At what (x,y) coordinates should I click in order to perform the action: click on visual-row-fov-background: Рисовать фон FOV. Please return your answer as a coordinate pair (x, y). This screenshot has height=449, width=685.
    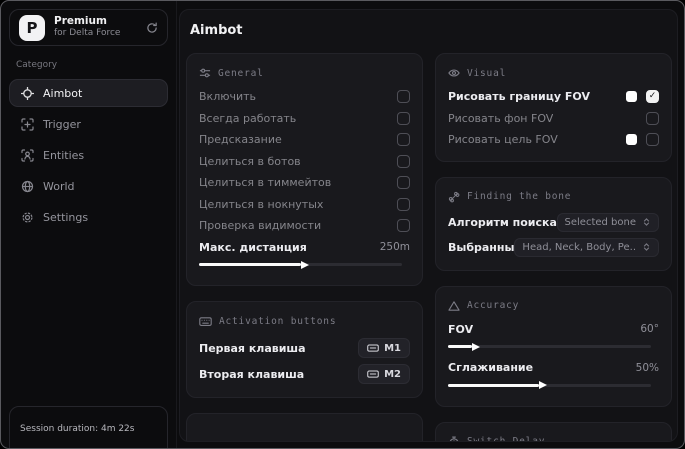
    Looking at the image, I should click on (553, 119).